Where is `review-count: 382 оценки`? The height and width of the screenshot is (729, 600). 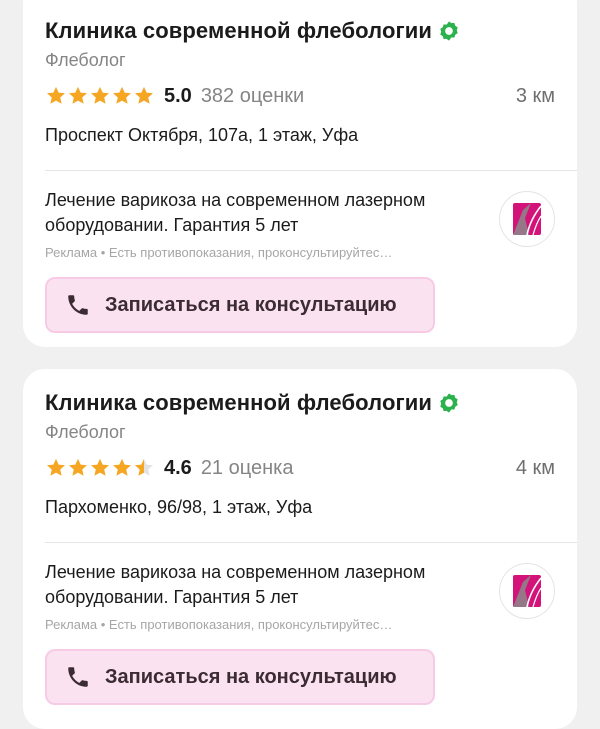 review-count: 382 оценки is located at coordinates (252, 96).